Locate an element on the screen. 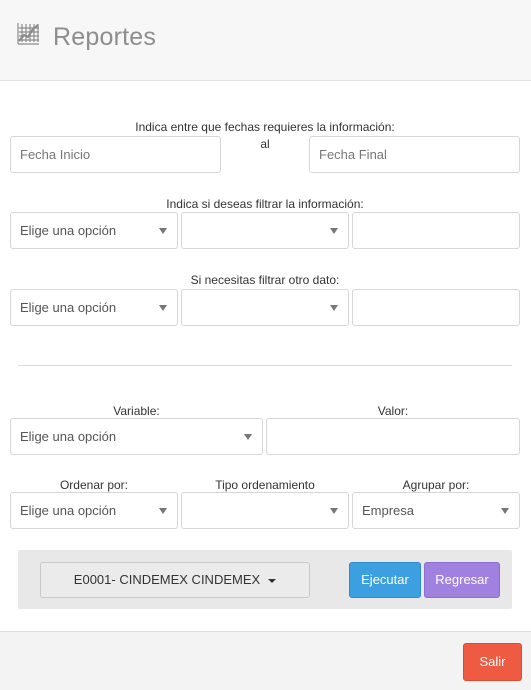 This screenshot has height=690, width=531. page-title: Reportes is located at coordinates (105, 37).